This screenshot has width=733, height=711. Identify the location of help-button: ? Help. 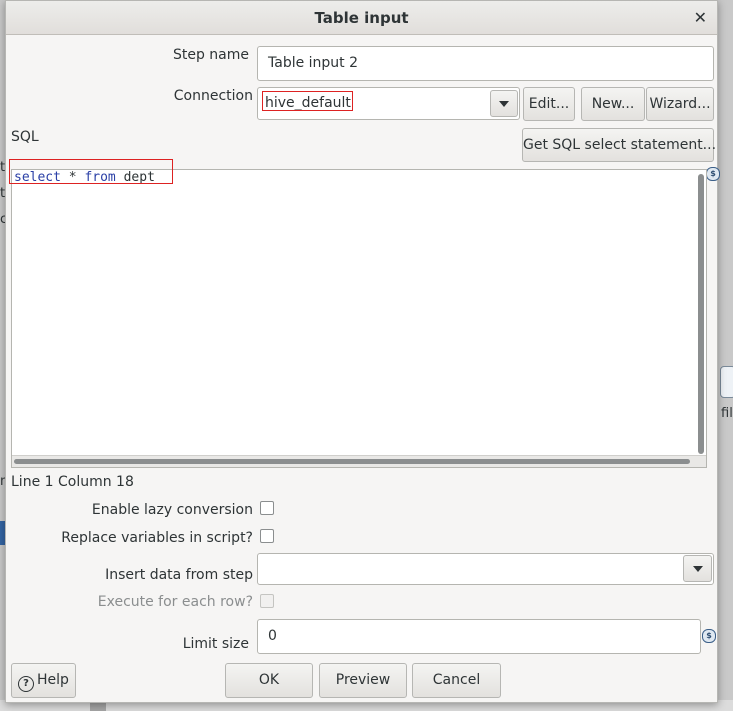
(43, 680).